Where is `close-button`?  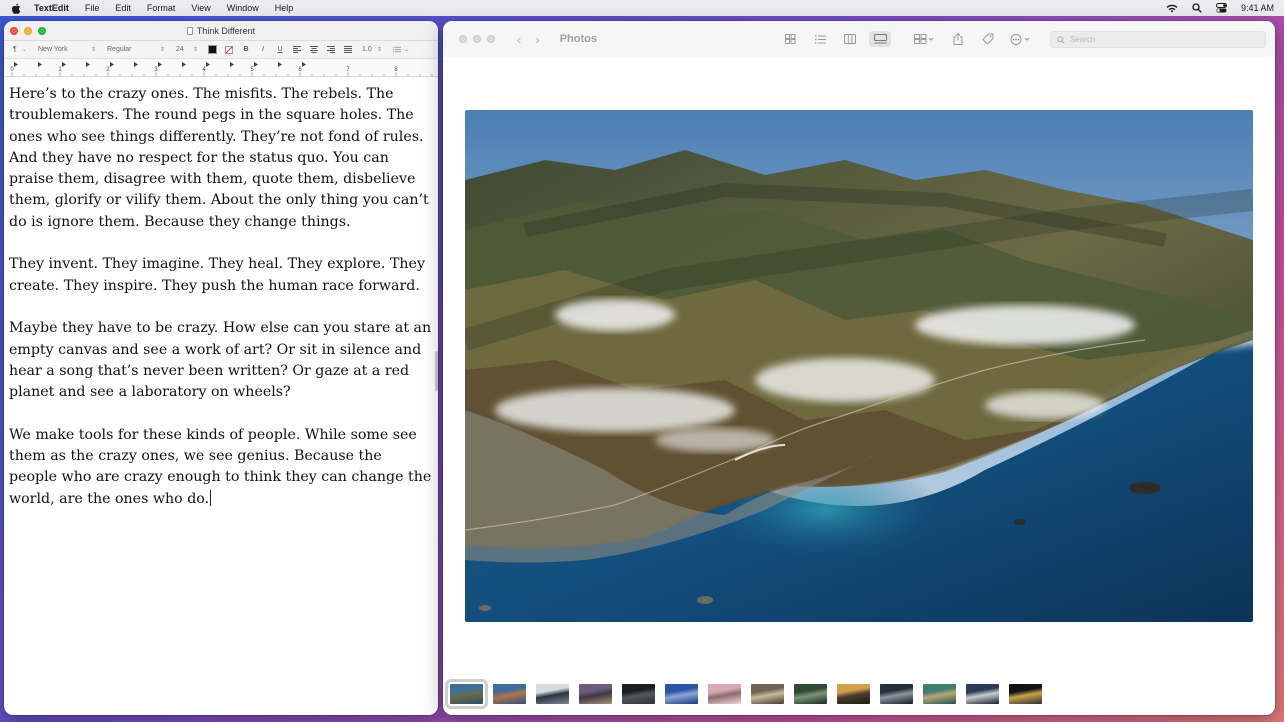
close-button is located at coordinates (14, 30).